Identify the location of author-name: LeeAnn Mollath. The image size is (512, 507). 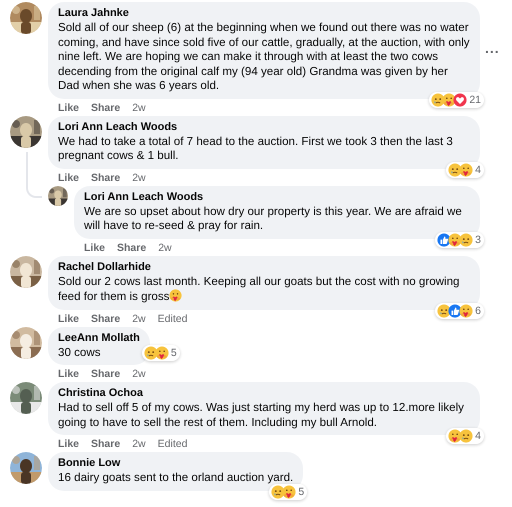
(99, 338).